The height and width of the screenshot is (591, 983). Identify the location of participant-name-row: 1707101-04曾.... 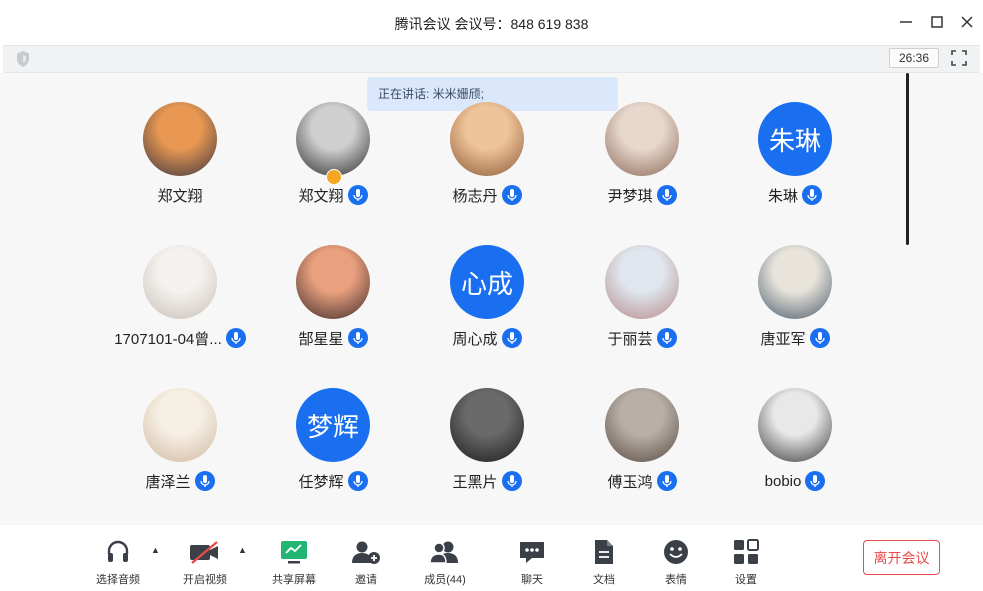
(180, 338).